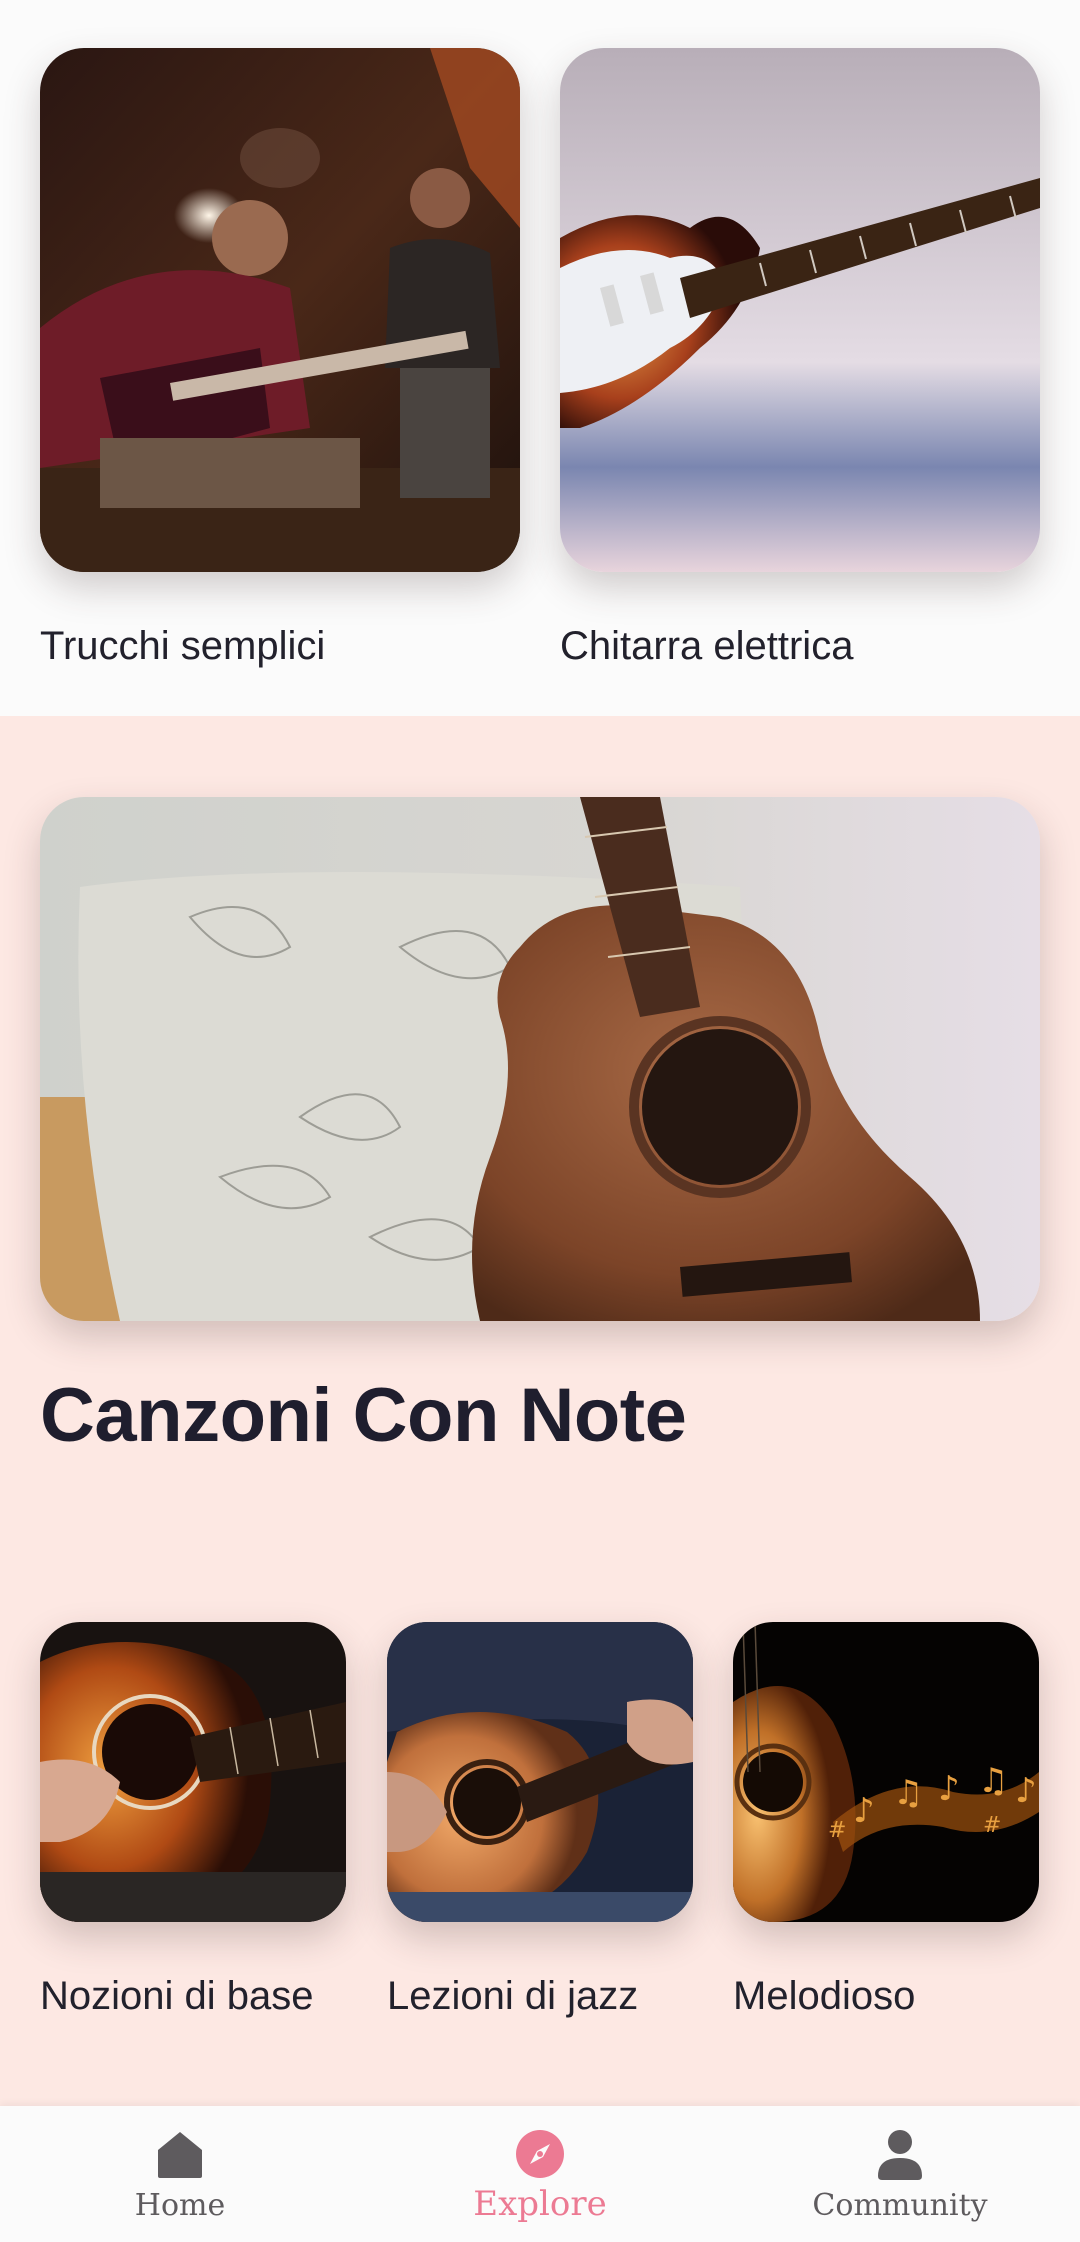 This screenshot has height=2242, width=1080. I want to click on electric-guitar-photo, so click(800, 310).